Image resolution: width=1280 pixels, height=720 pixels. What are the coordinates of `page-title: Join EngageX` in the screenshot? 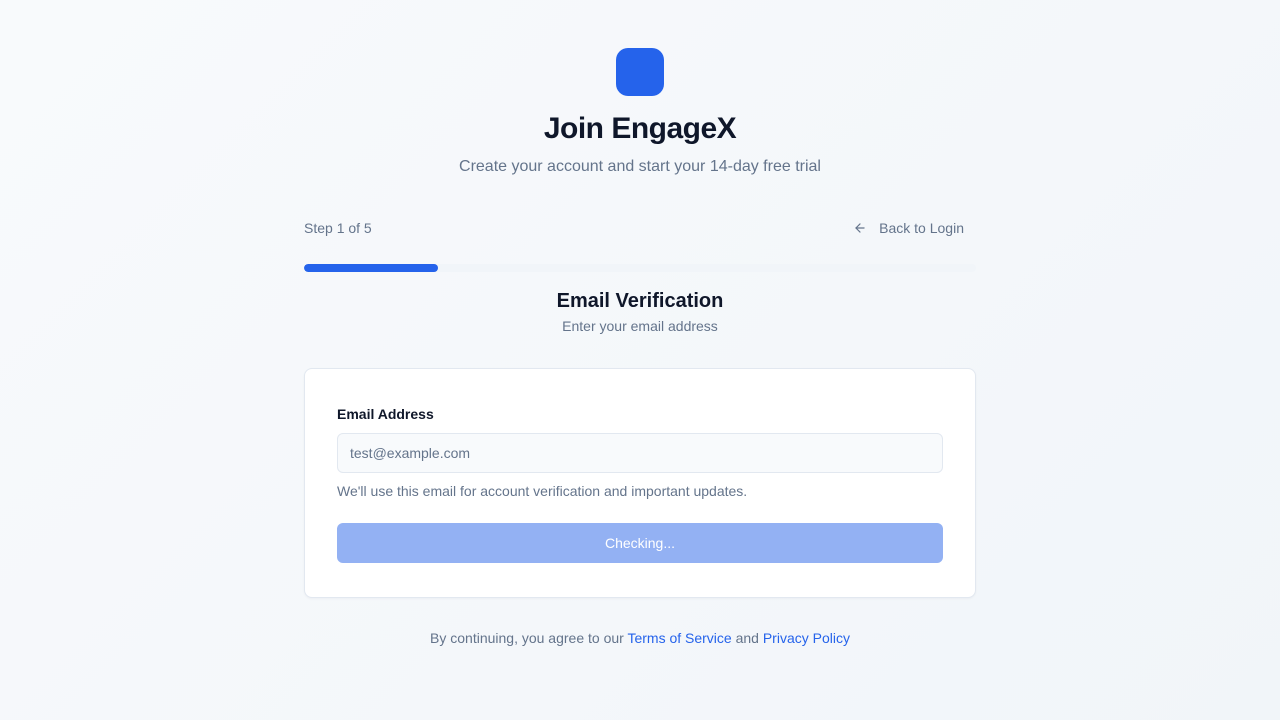 It's located at (640, 128).